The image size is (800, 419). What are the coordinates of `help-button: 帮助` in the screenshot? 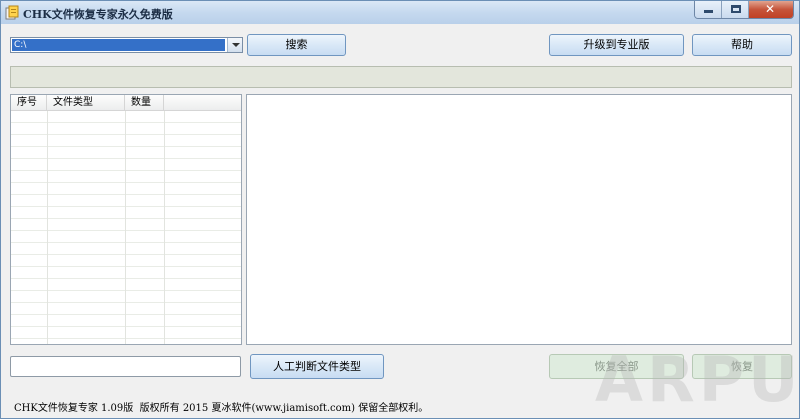 It's located at (742, 45).